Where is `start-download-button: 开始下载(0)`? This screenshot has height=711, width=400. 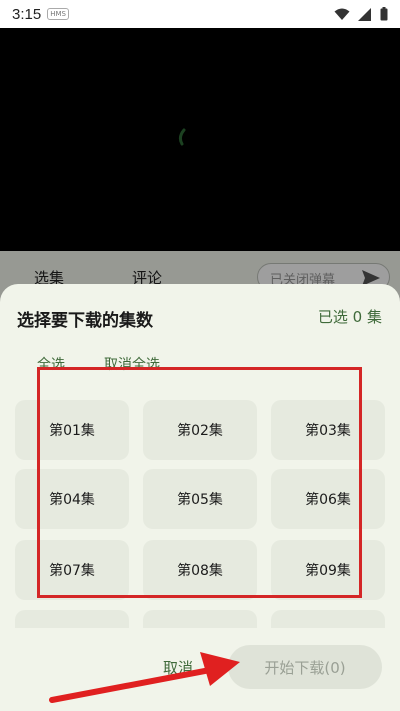 start-download-button: 开始下载(0) is located at coordinates (305, 667).